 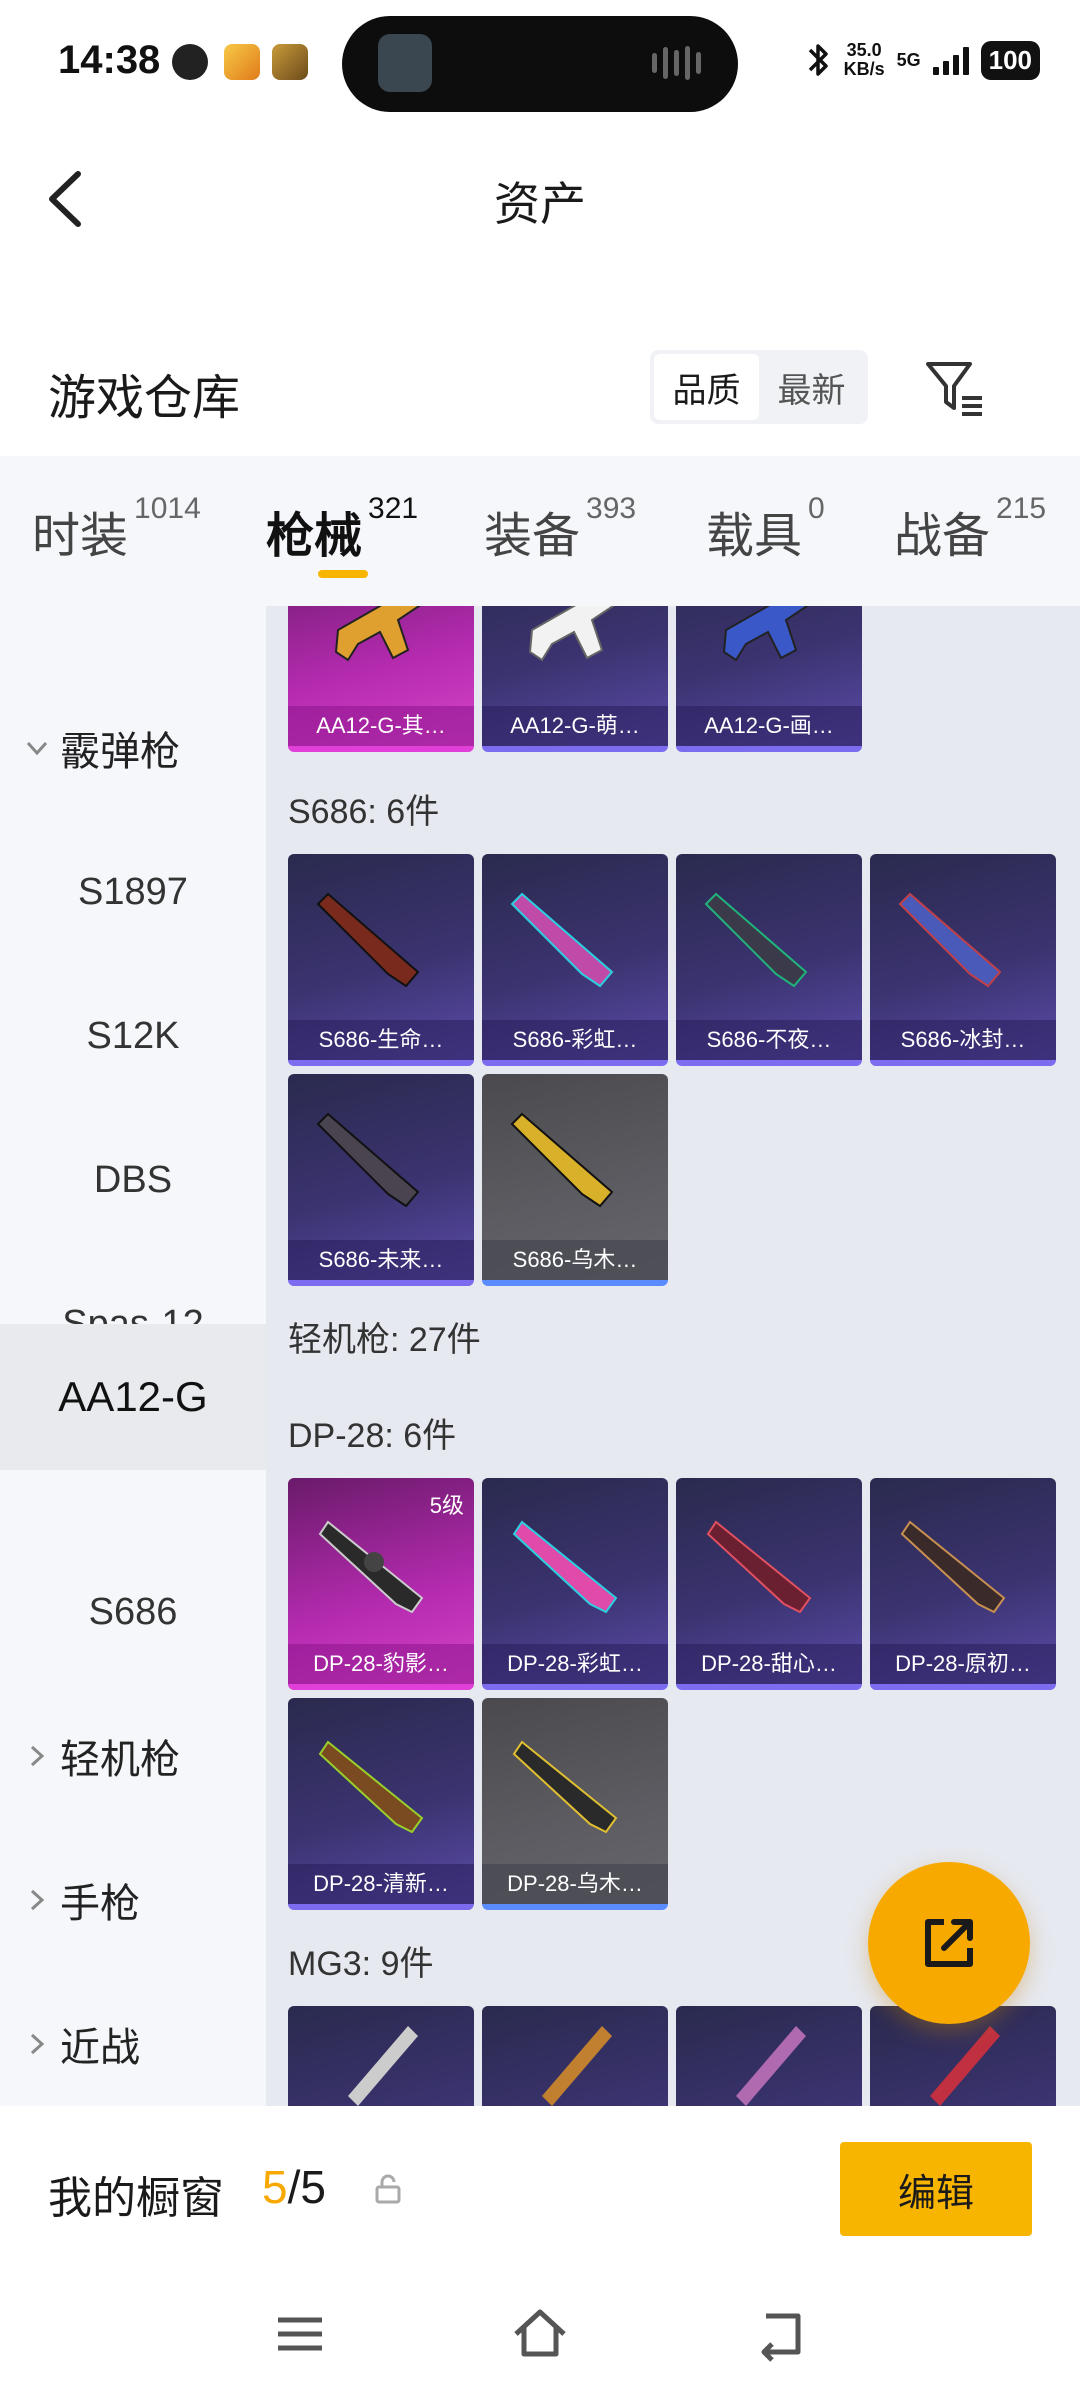 I want to click on share-button, so click(x=949, y=1943).